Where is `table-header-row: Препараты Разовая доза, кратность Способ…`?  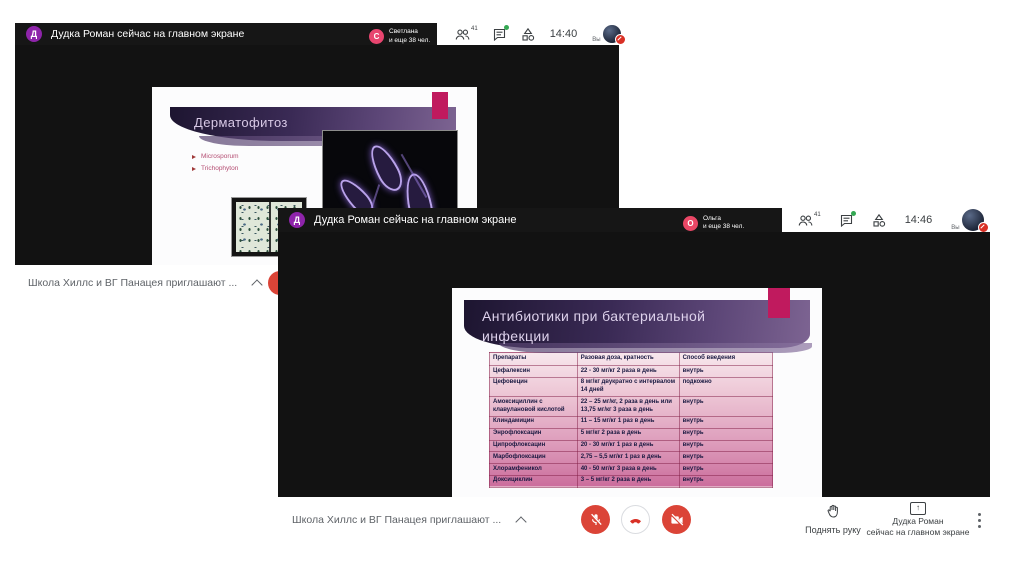
table-header-row: Препараты Разовая доза, кратность Способ… is located at coordinates (631, 359).